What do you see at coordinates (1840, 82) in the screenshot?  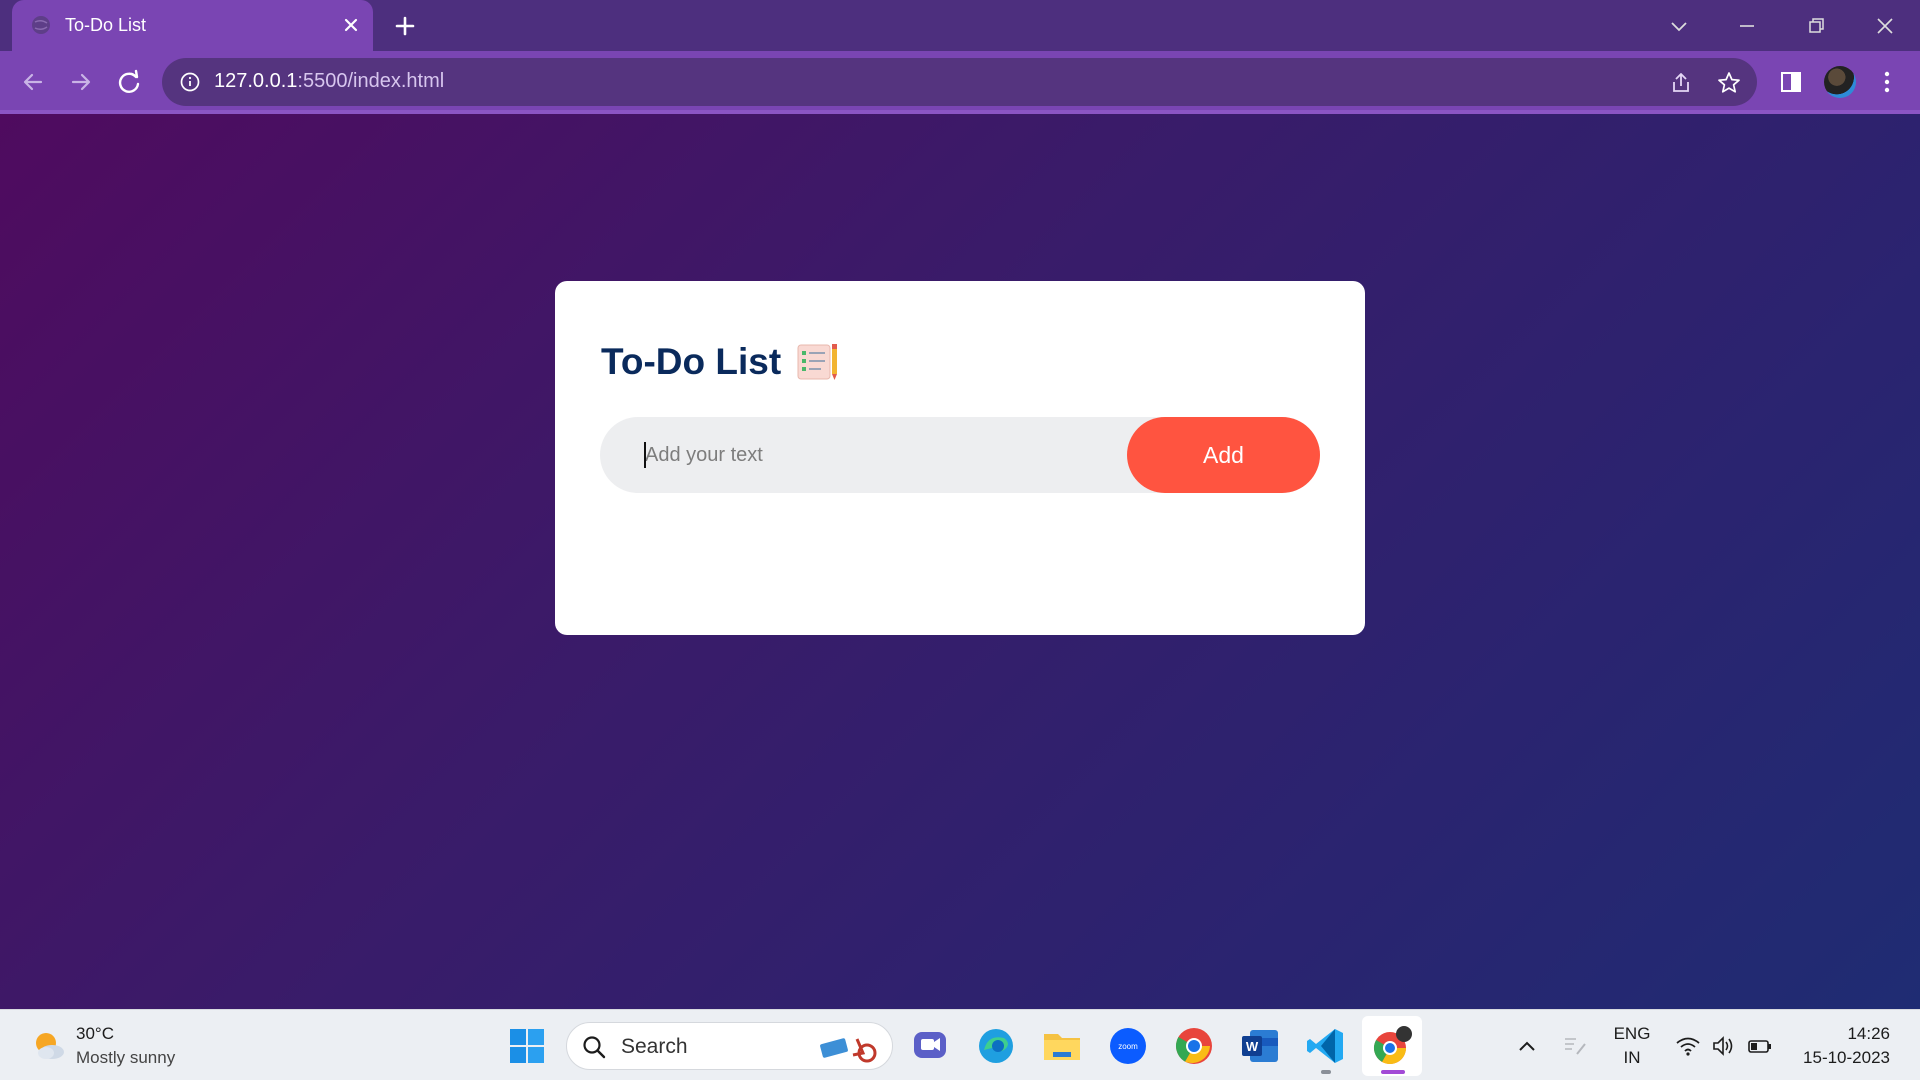 I see `profile-avatar` at bounding box center [1840, 82].